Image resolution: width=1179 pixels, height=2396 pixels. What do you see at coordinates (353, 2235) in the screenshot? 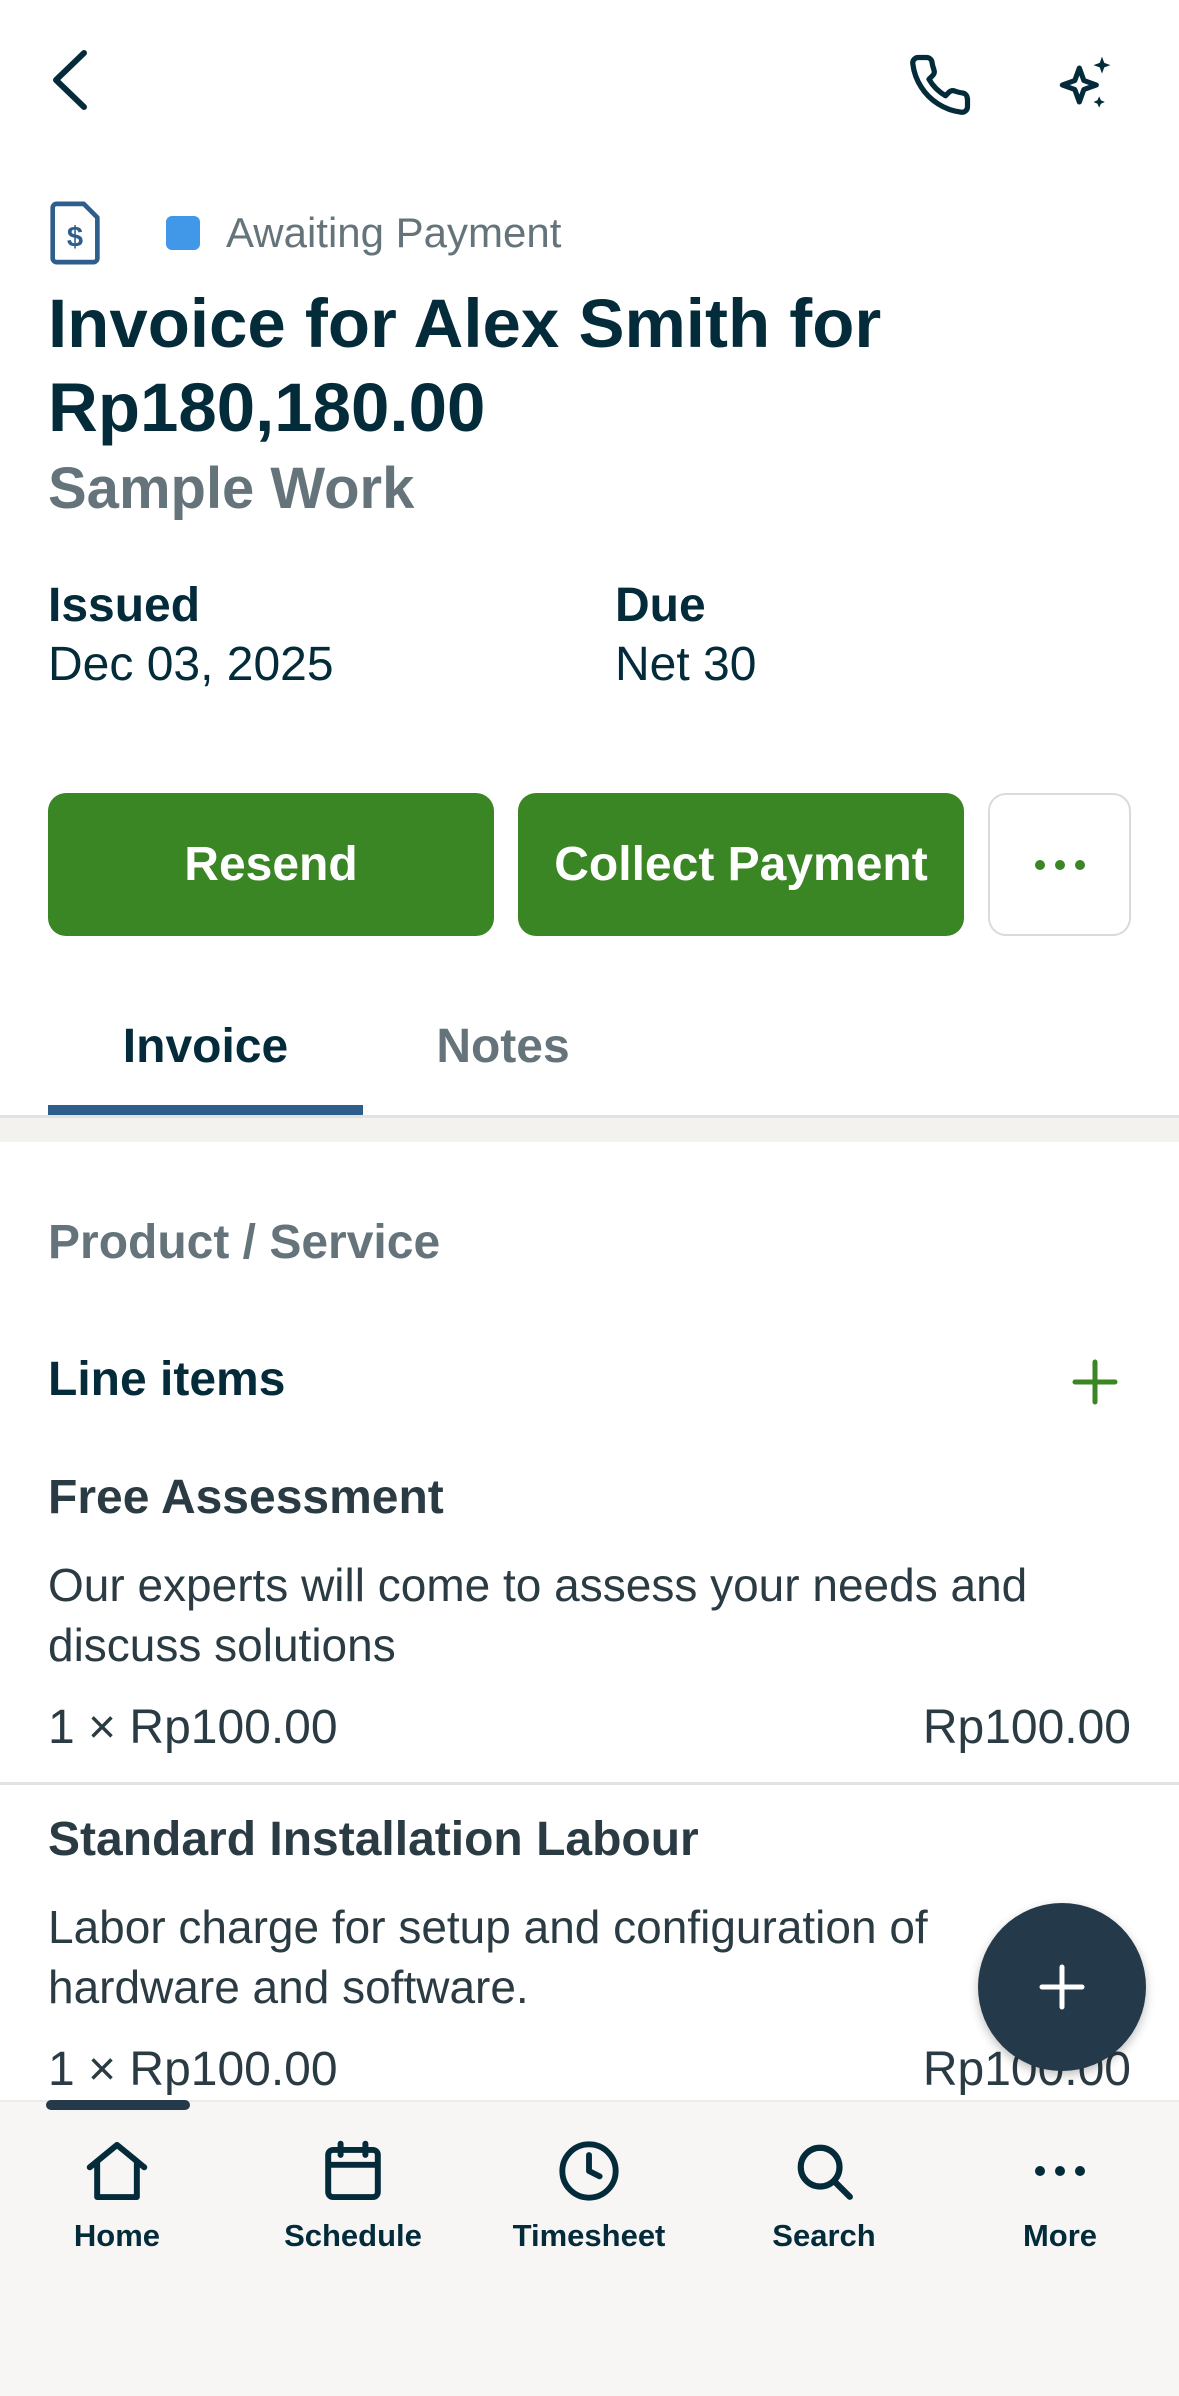
I see `nav-label: Schedule` at bounding box center [353, 2235].